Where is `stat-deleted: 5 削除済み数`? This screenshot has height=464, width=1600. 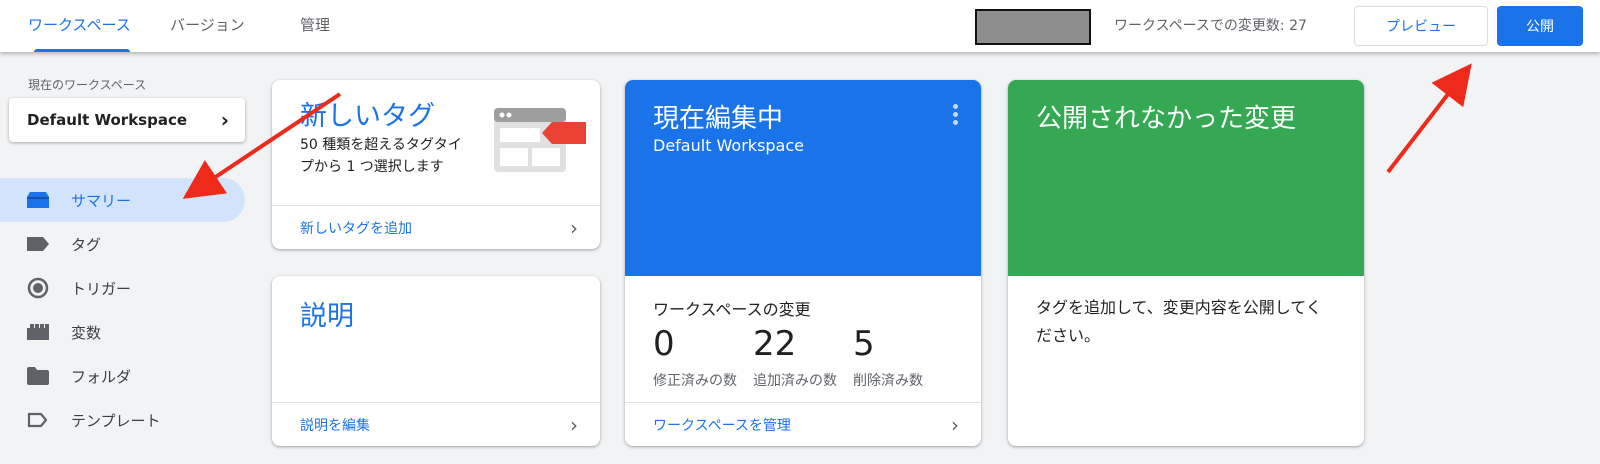
stat-deleted: 5 削除済み数 is located at coordinates (888, 357).